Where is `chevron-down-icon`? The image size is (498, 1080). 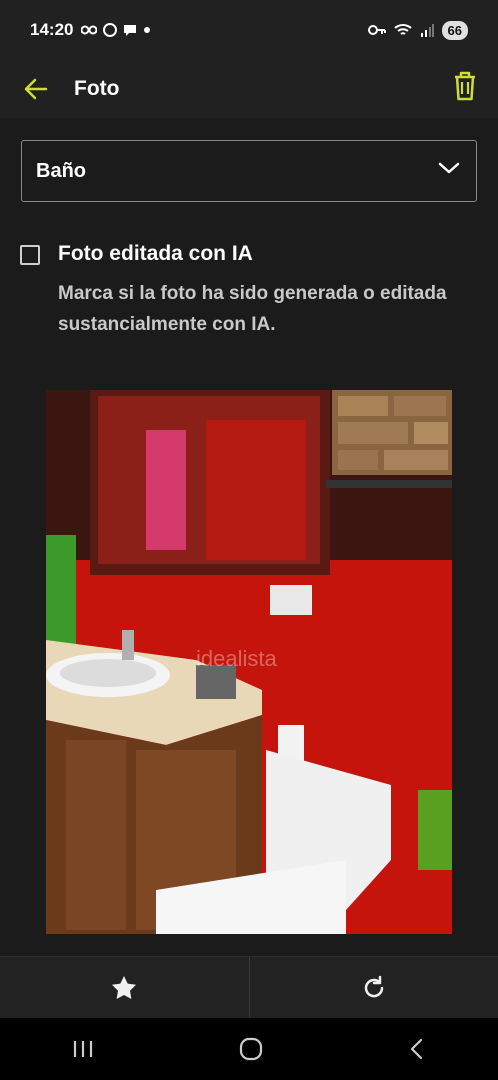
chevron-down-icon is located at coordinates (449, 168).